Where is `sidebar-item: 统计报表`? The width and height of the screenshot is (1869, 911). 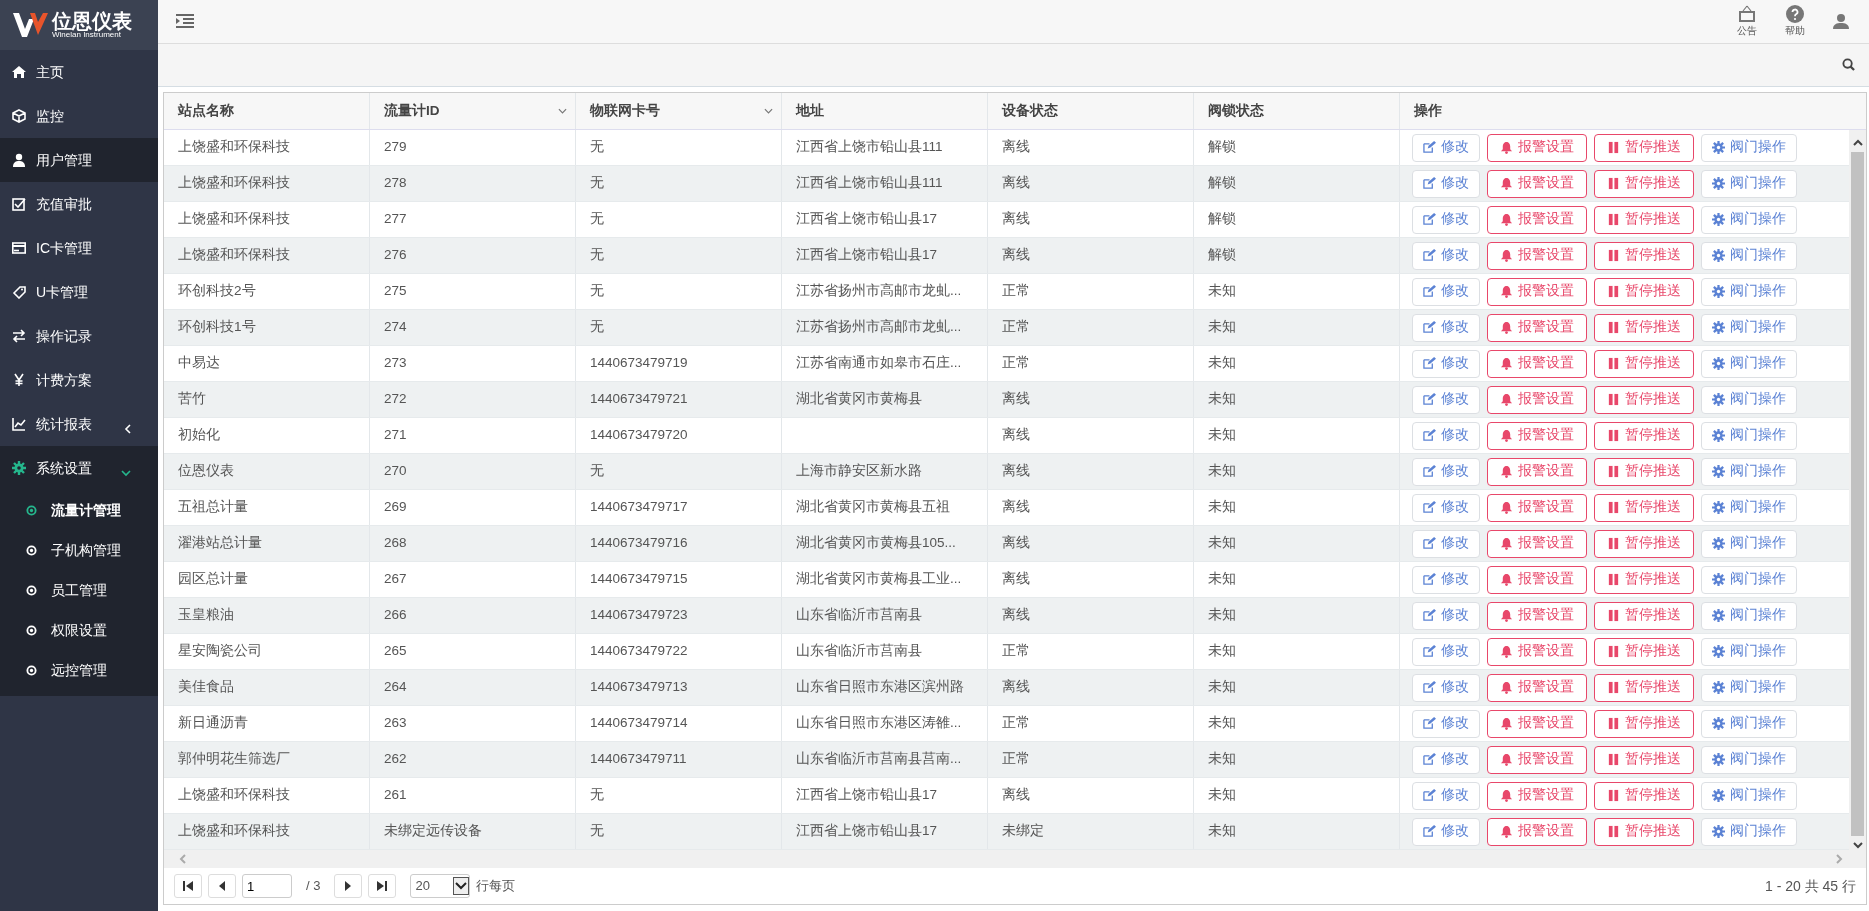
sidebar-item: 统计报表 is located at coordinates (79, 424).